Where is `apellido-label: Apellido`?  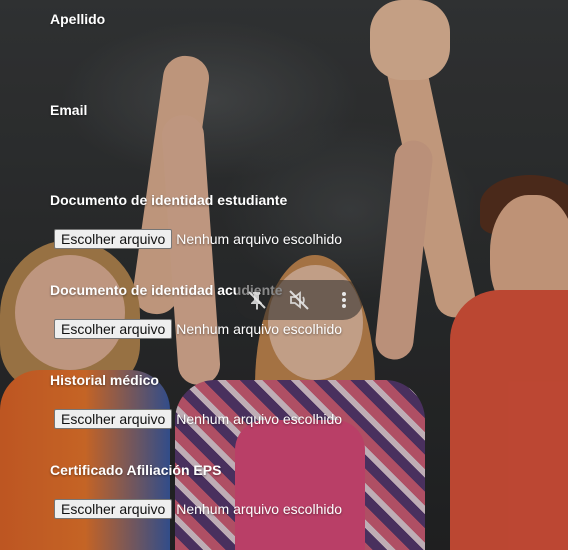 apellido-label: Apellido is located at coordinates (78, 19).